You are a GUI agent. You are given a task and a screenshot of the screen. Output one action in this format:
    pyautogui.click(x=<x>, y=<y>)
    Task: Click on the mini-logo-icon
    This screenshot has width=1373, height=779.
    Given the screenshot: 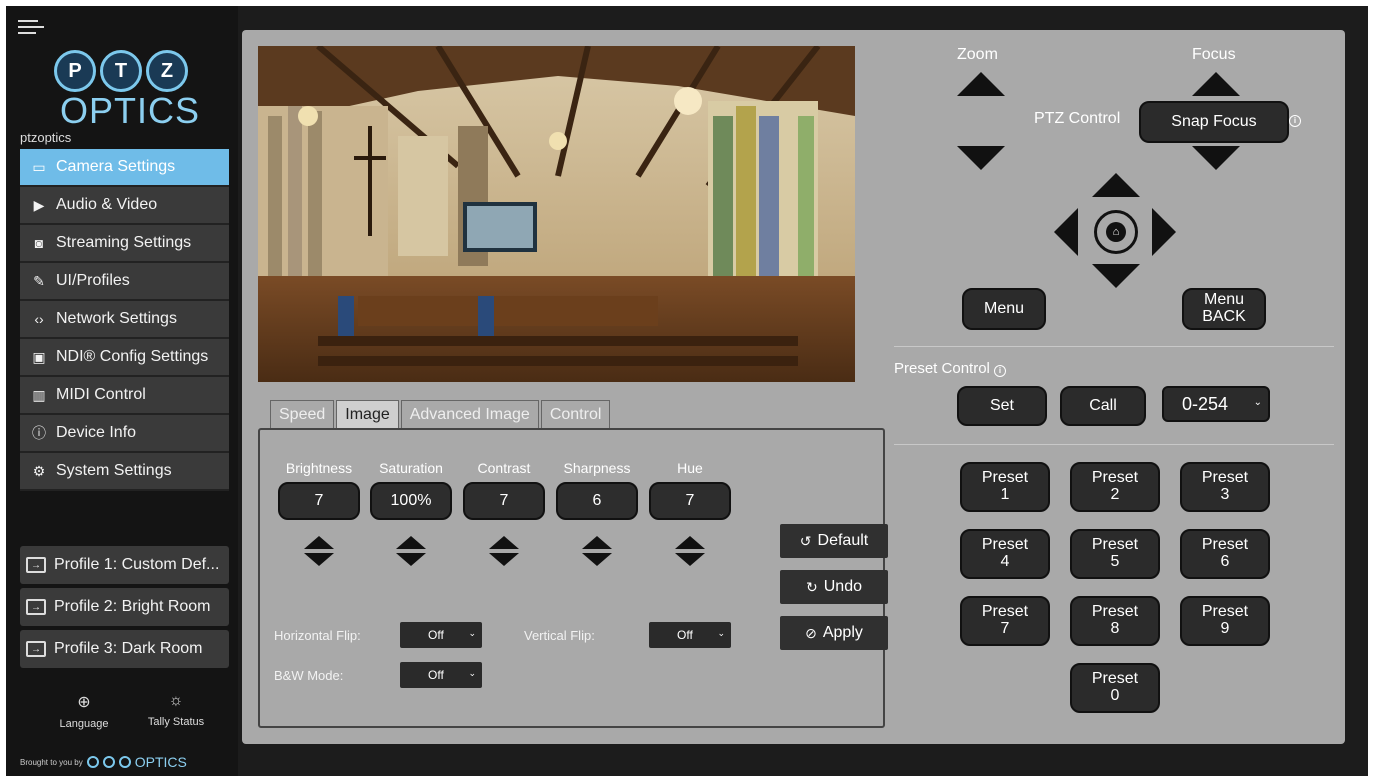 What is the action you would take?
    pyautogui.click(x=92, y=762)
    